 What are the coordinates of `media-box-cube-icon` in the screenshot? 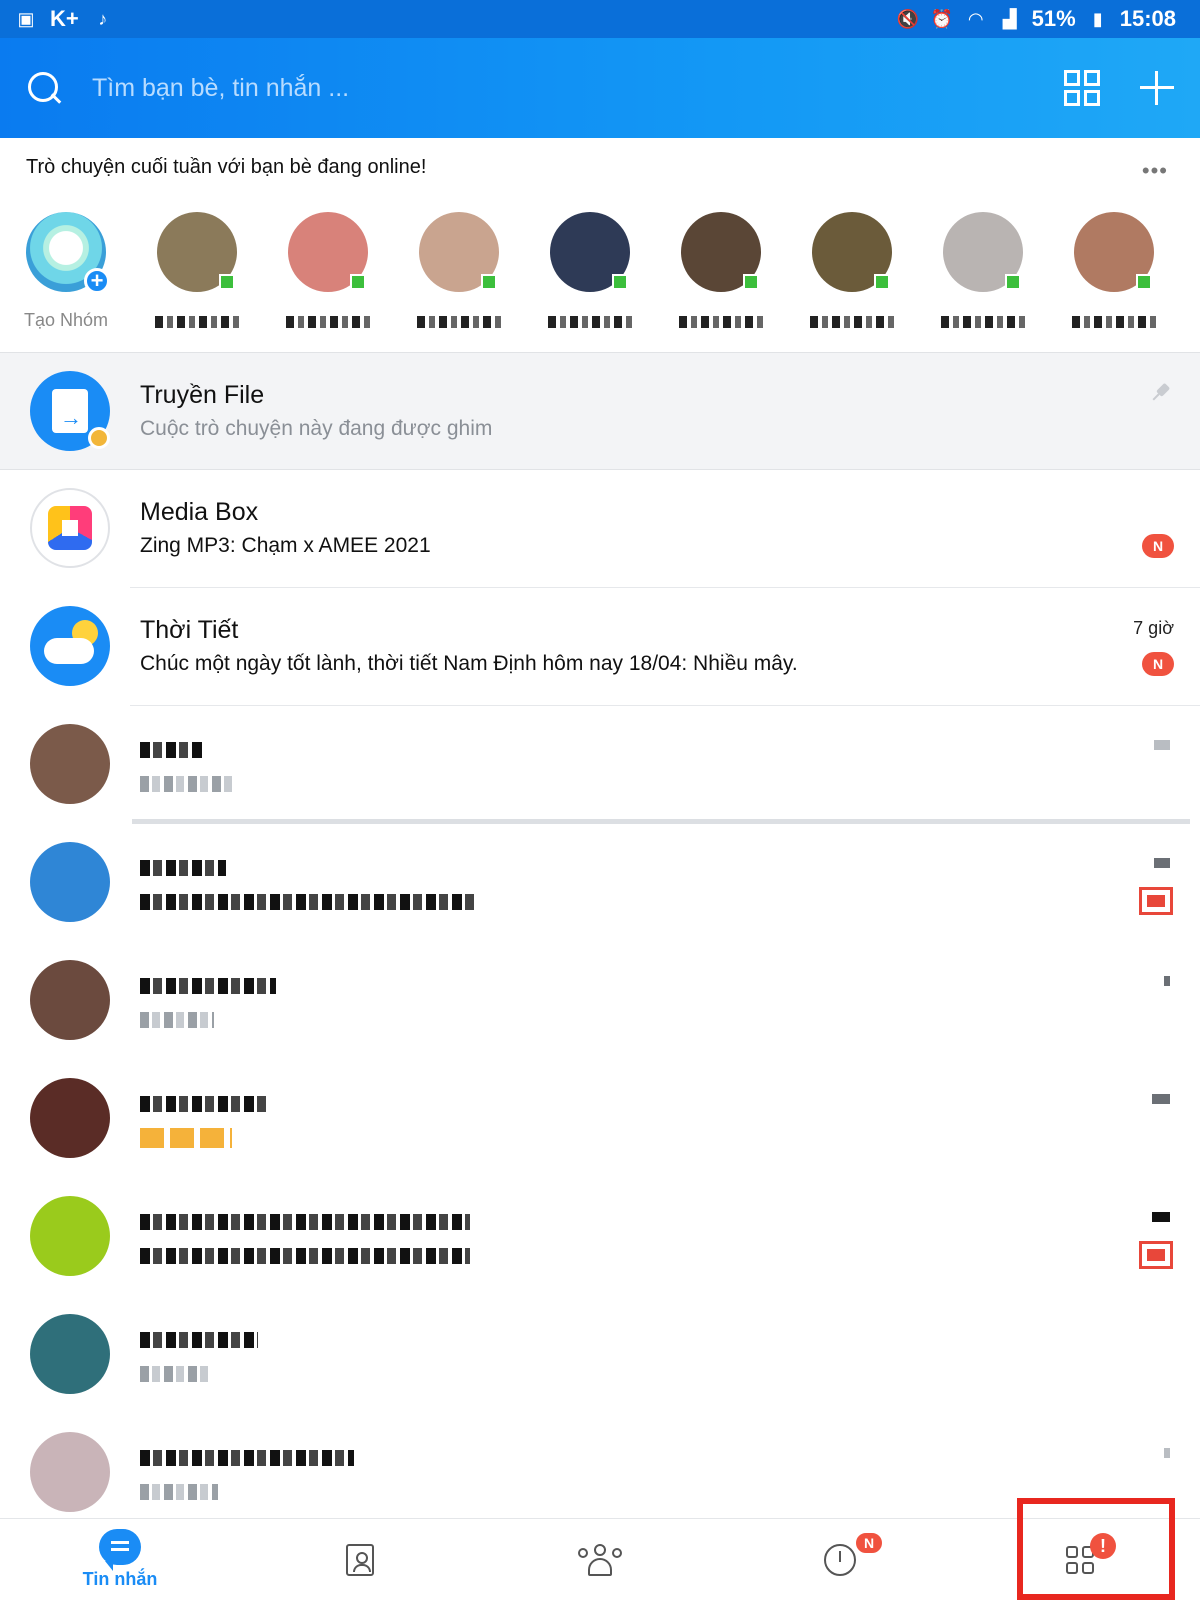 It's located at (70, 528).